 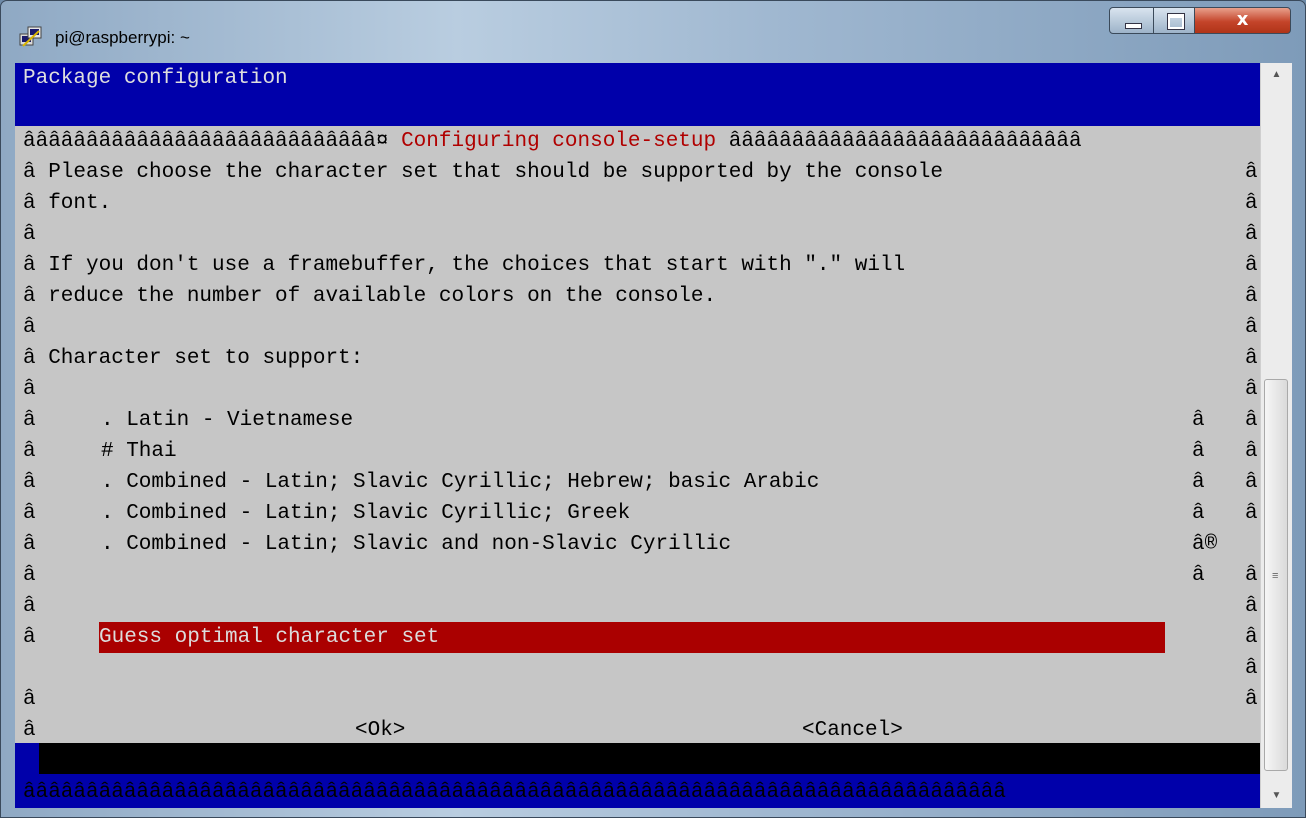 I want to click on maximize-icon, so click(x=1176, y=21).